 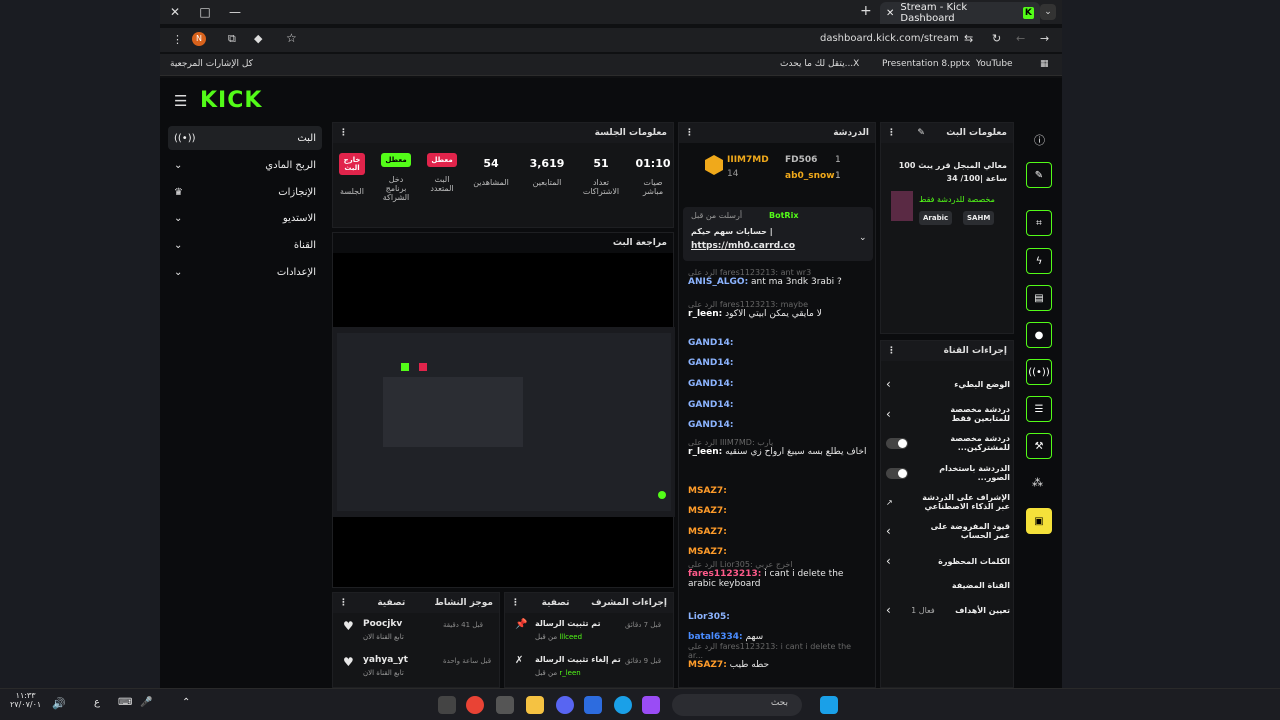 What do you see at coordinates (651, 705) in the screenshot?
I see `copilot-icon` at bounding box center [651, 705].